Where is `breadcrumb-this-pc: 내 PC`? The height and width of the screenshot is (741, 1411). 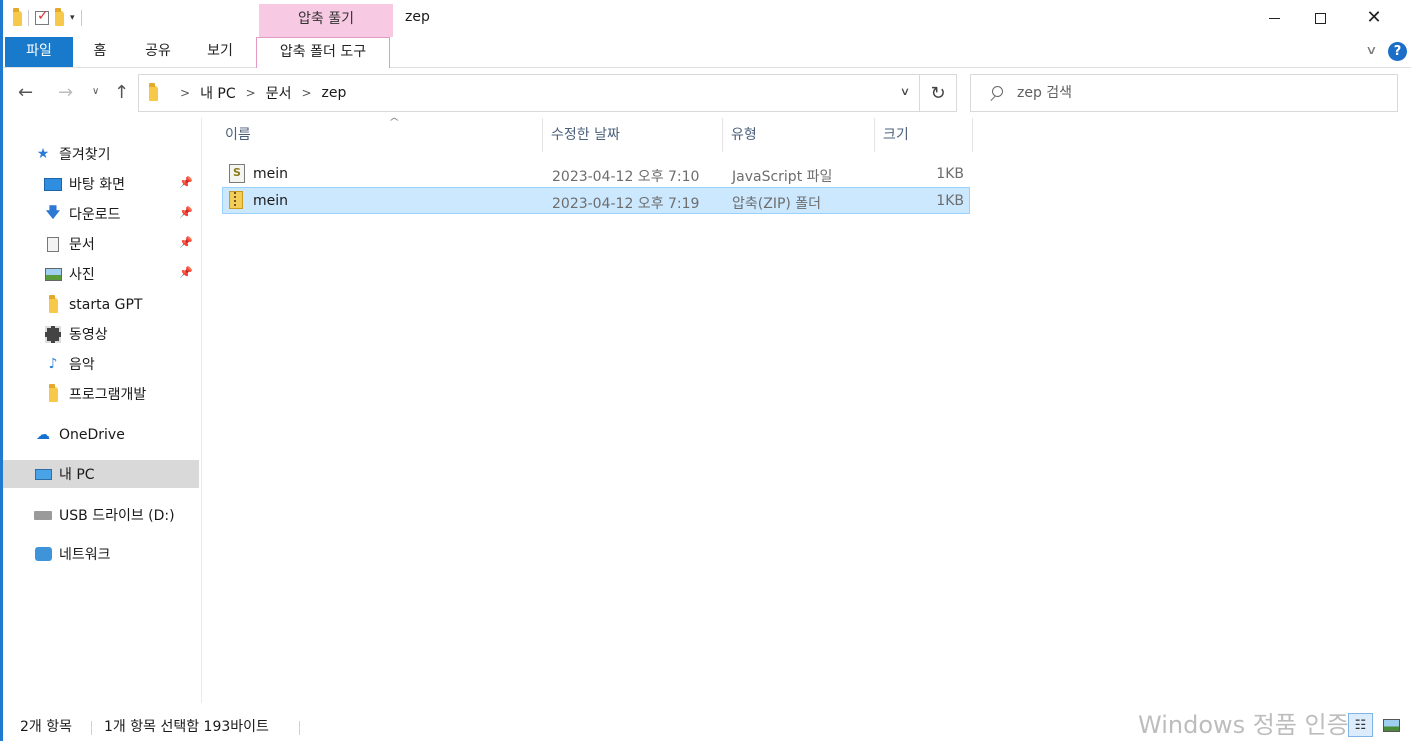
breadcrumb-this-pc: 내 PC is located at coordinates (218, 93).